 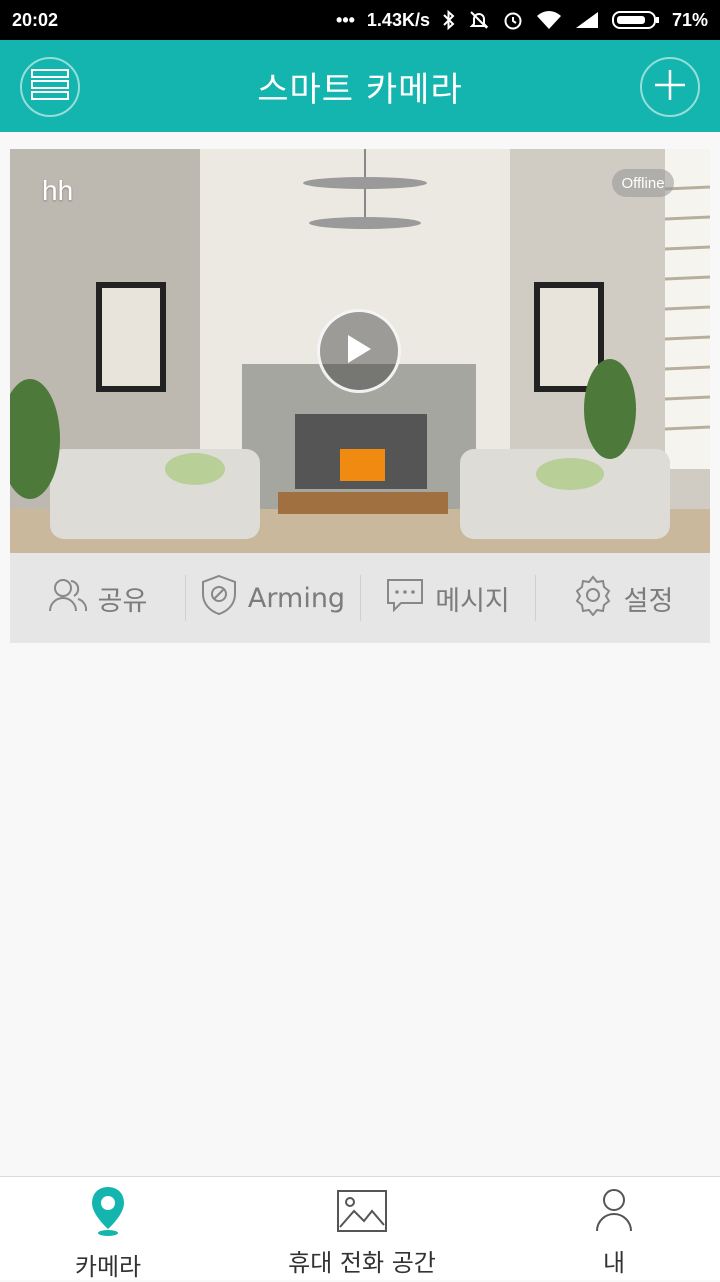 I want to click on message-icon, so click(x=405, y=598).